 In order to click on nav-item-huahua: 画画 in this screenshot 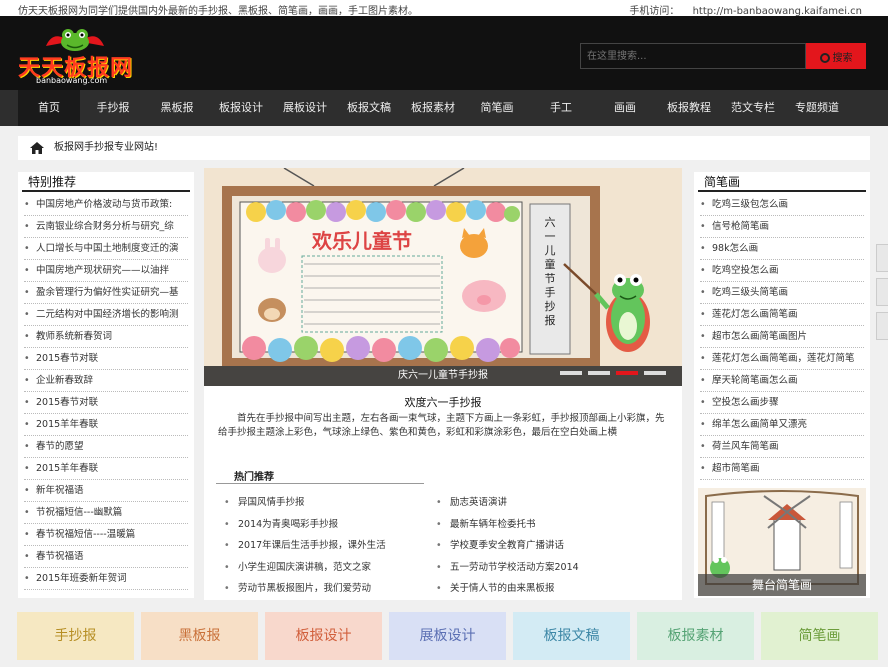, I will do `click(625, 108)`.